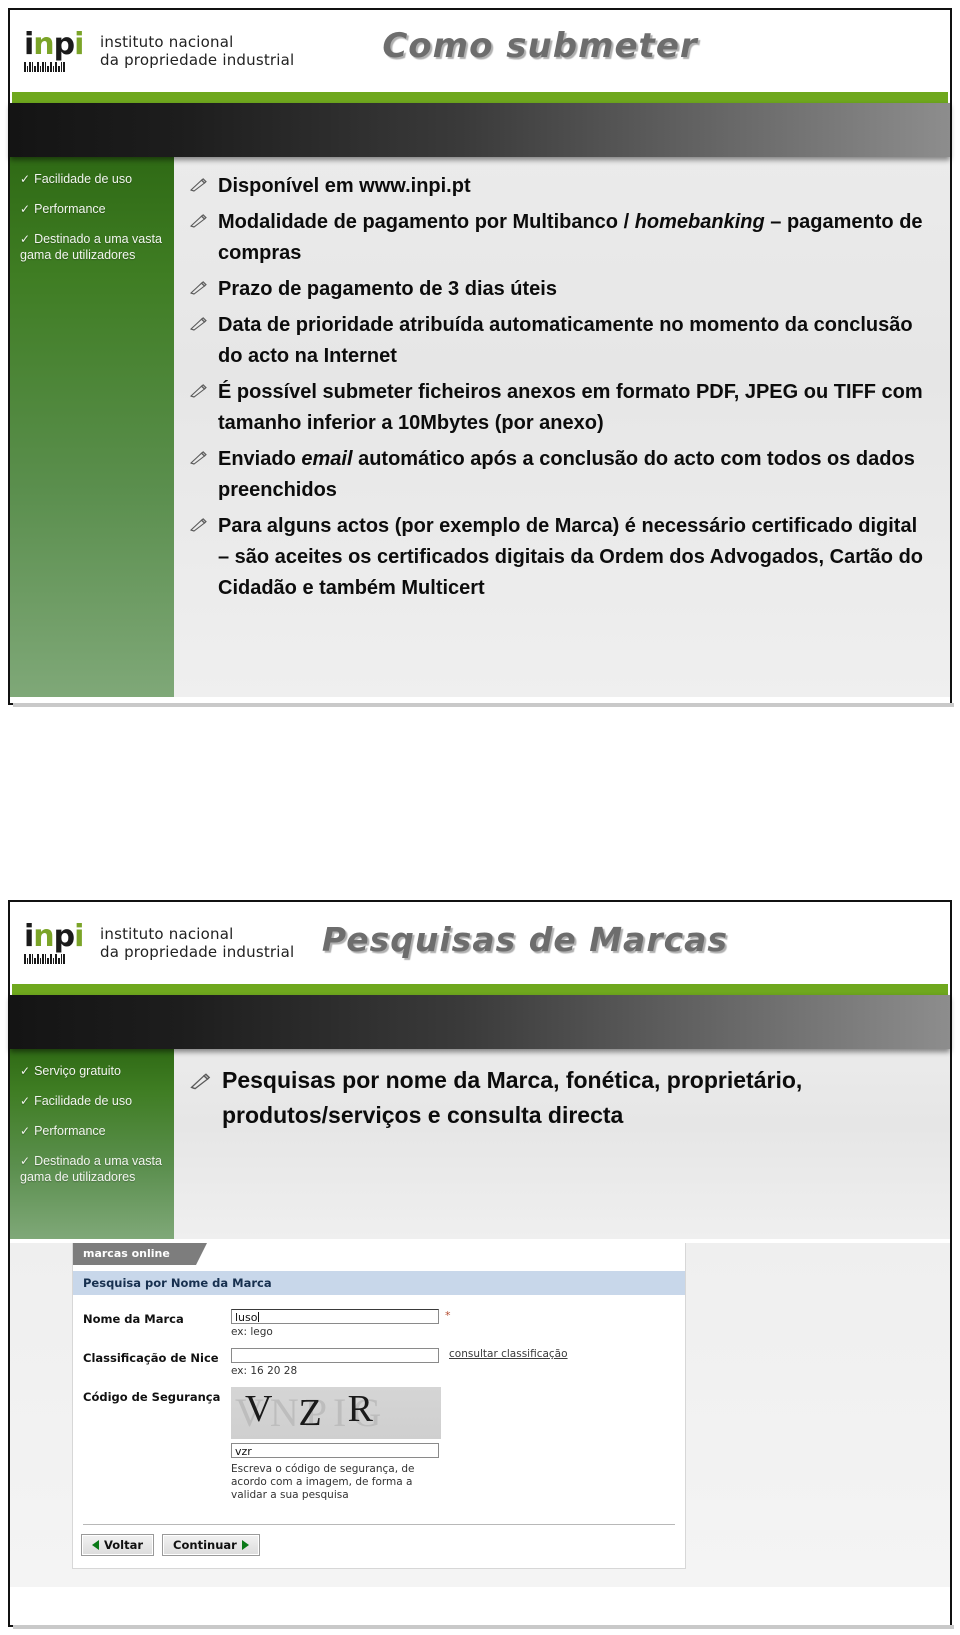 Image resolution: width=960 pixels, height=1635 pixels. What do you see at coordinates (379, 1546) in the screenshot?
I see `form-button-row: Voltar Continuar` at bounding box center [379, 1546].